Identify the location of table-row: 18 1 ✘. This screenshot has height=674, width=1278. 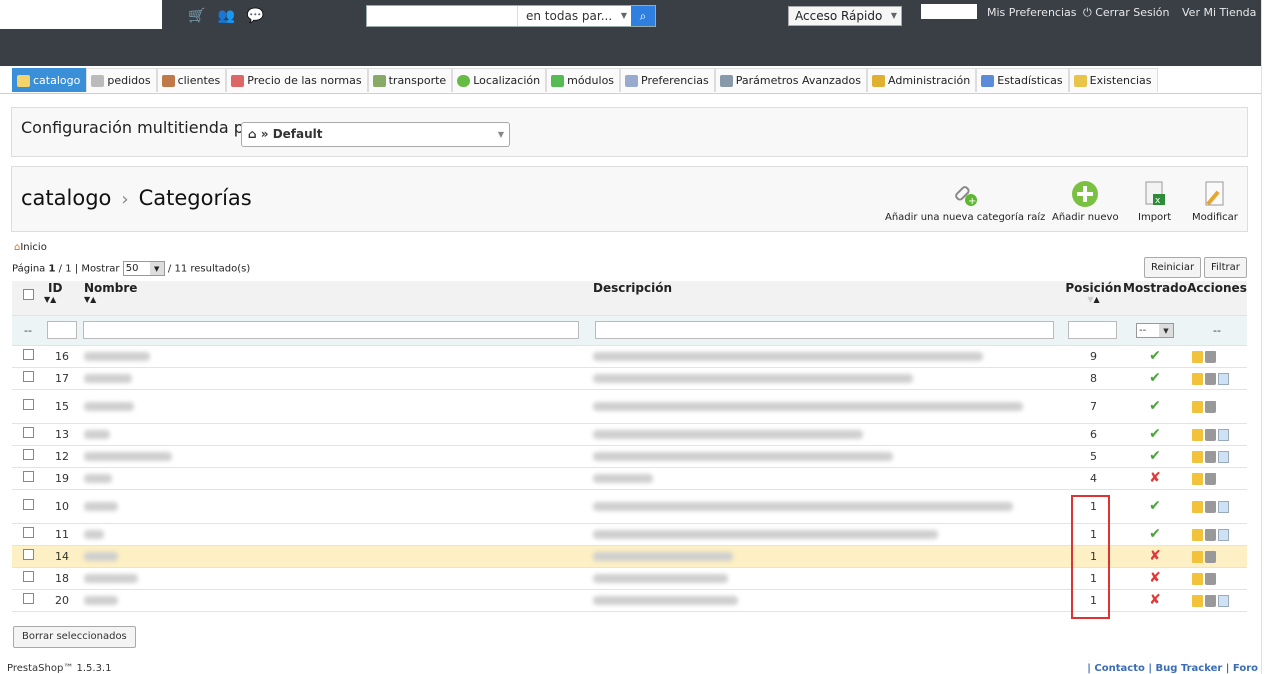
(629, 578).